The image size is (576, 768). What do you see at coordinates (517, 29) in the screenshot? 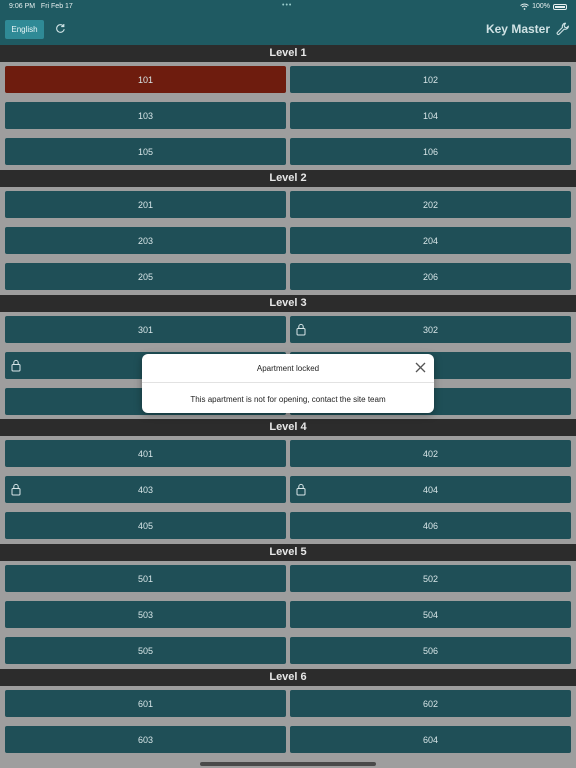
I see `app-title: Key Master` at bounding box center [517, 29].